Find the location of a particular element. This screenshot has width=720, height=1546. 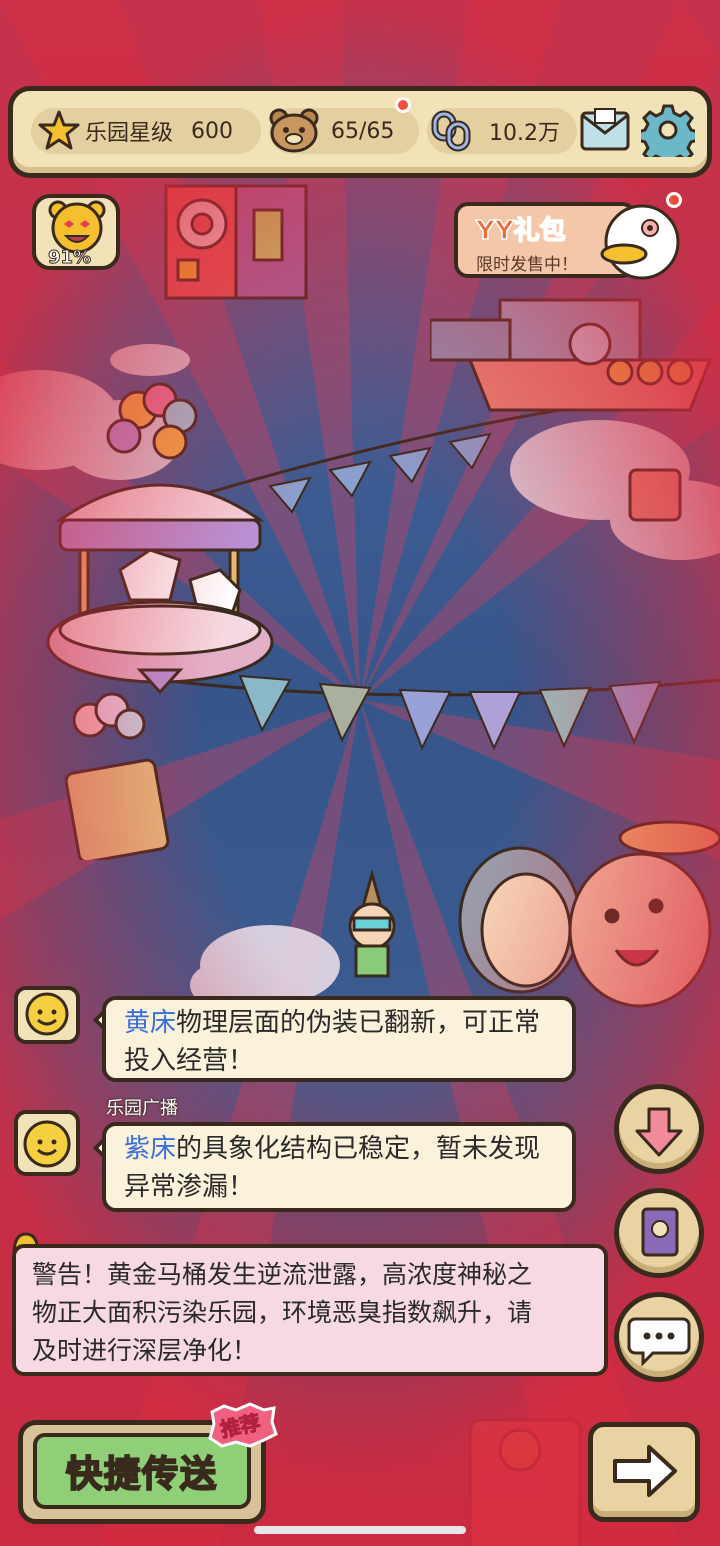

book-icon is located at coordinates (660, 1232).